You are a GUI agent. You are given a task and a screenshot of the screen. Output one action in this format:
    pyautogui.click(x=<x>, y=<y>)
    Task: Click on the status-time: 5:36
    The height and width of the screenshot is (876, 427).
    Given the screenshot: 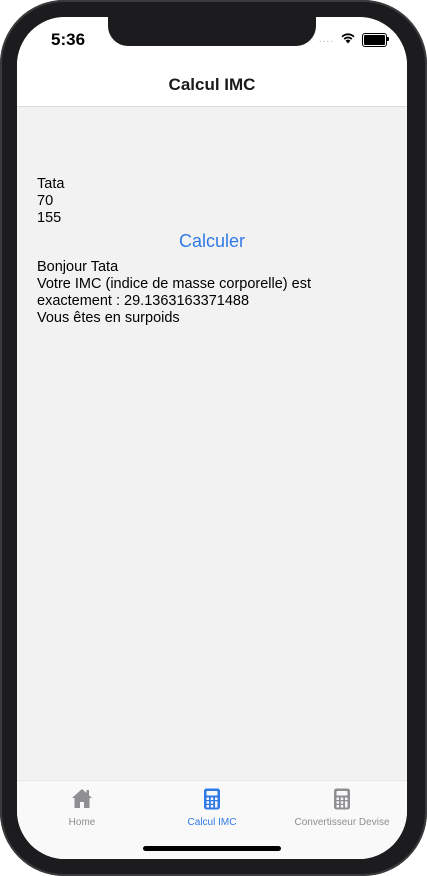 What is the action you would take?
    pyautogui.click(x=68, y=39)
    